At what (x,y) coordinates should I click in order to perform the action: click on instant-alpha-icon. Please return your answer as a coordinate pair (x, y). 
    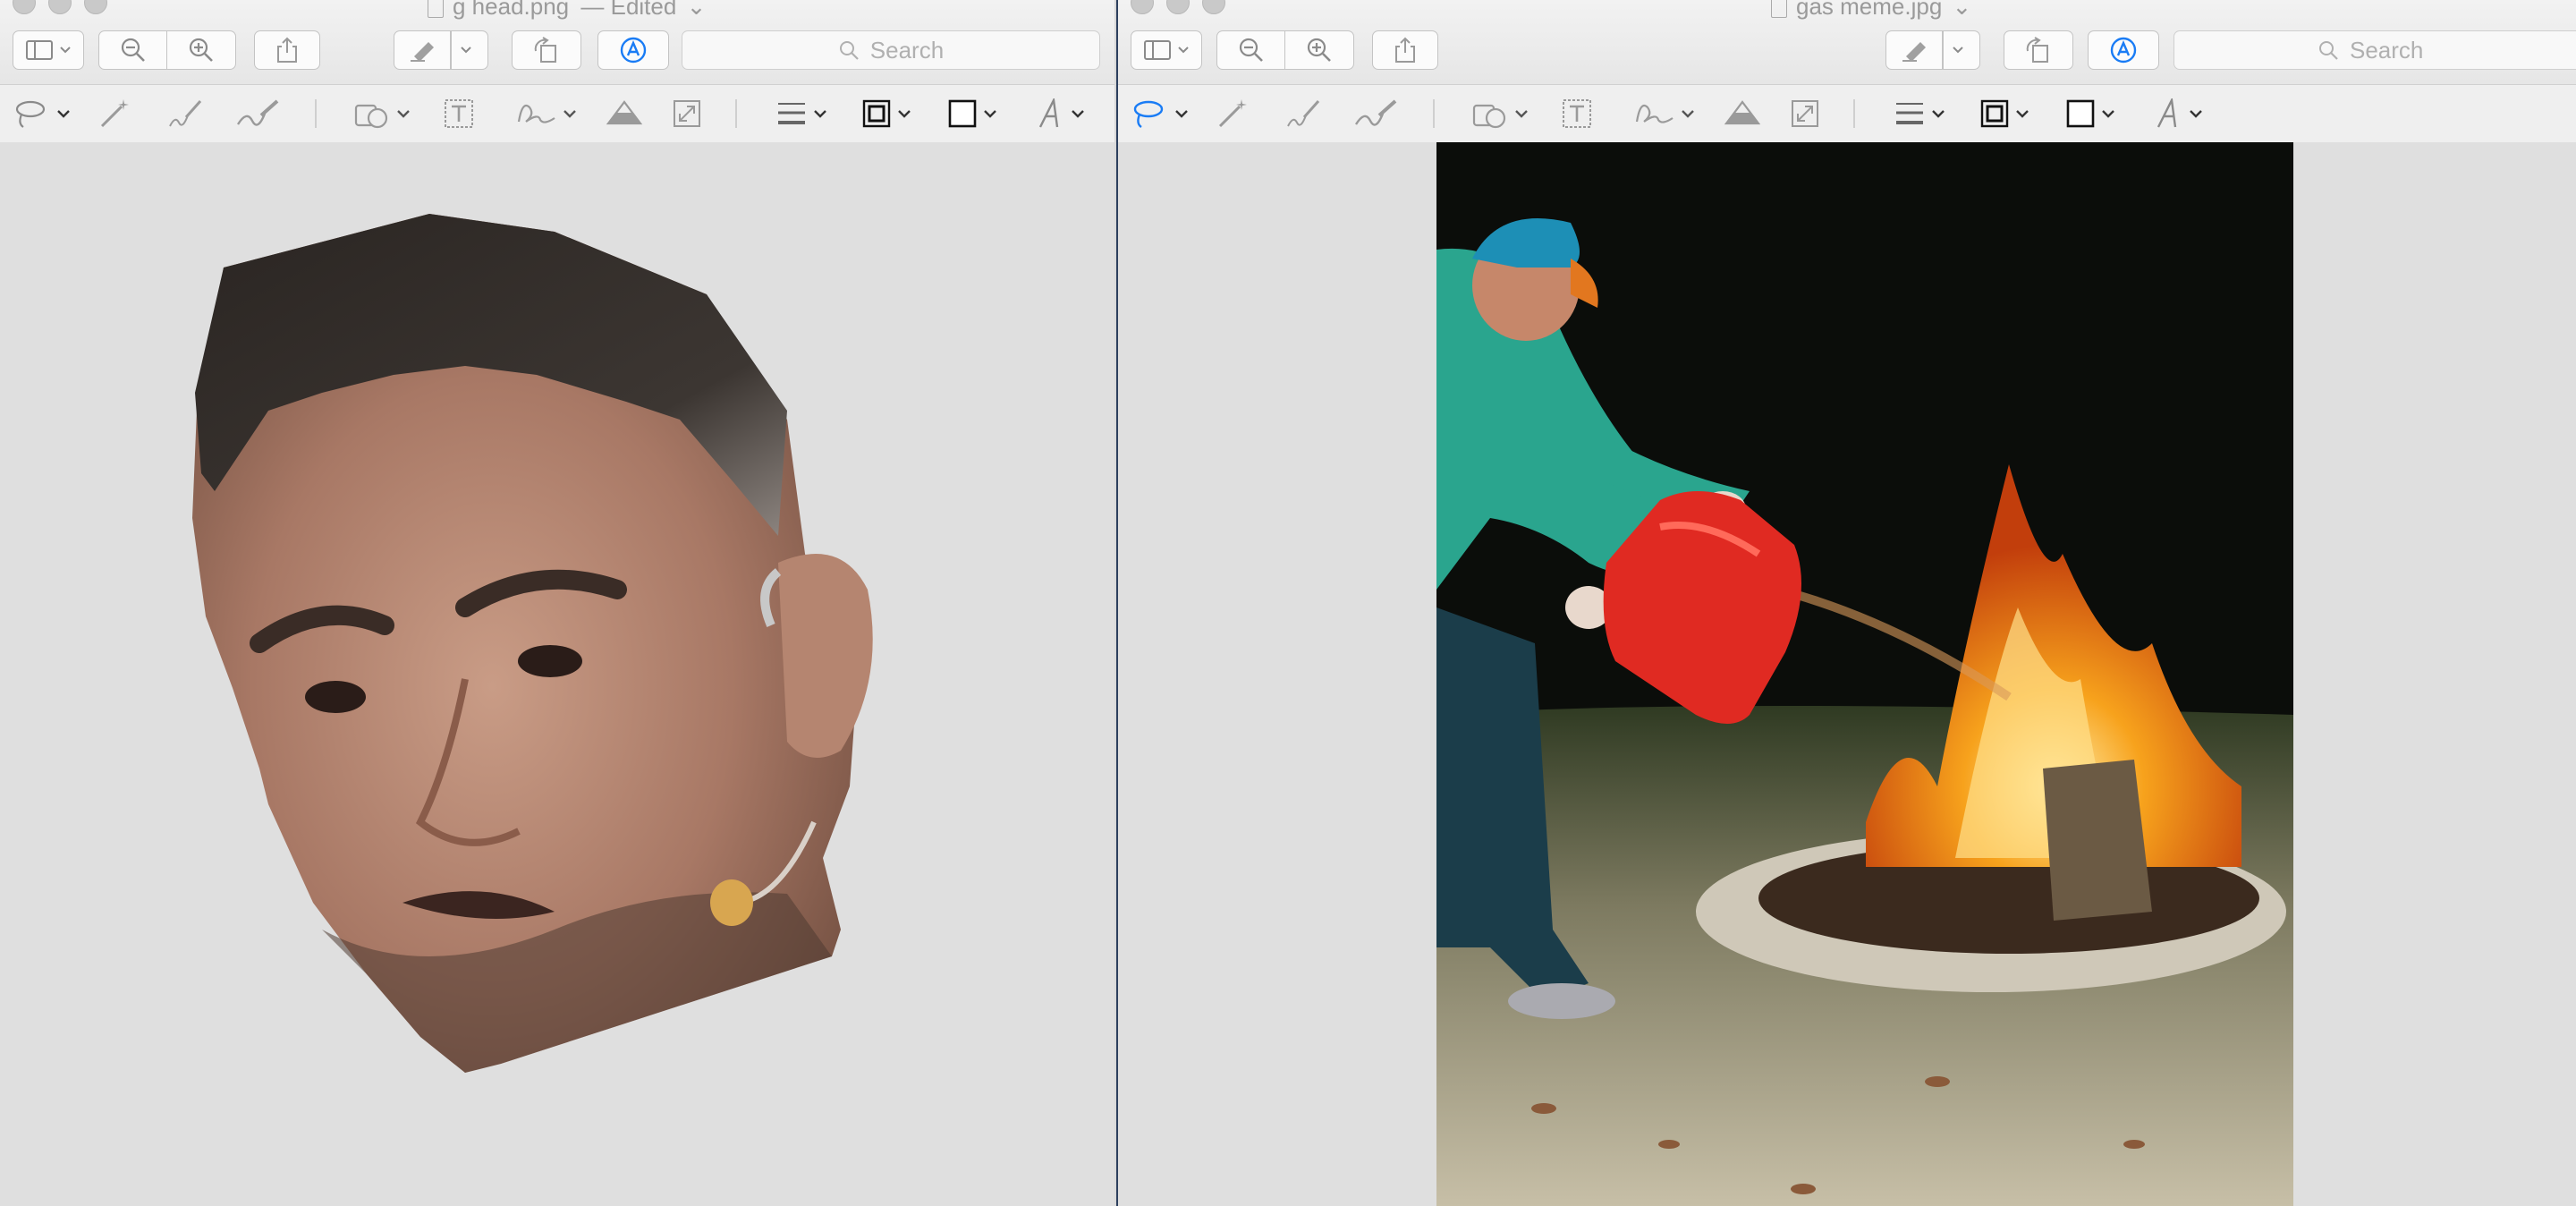
    Looking at the image, I should click on (1232, 113).